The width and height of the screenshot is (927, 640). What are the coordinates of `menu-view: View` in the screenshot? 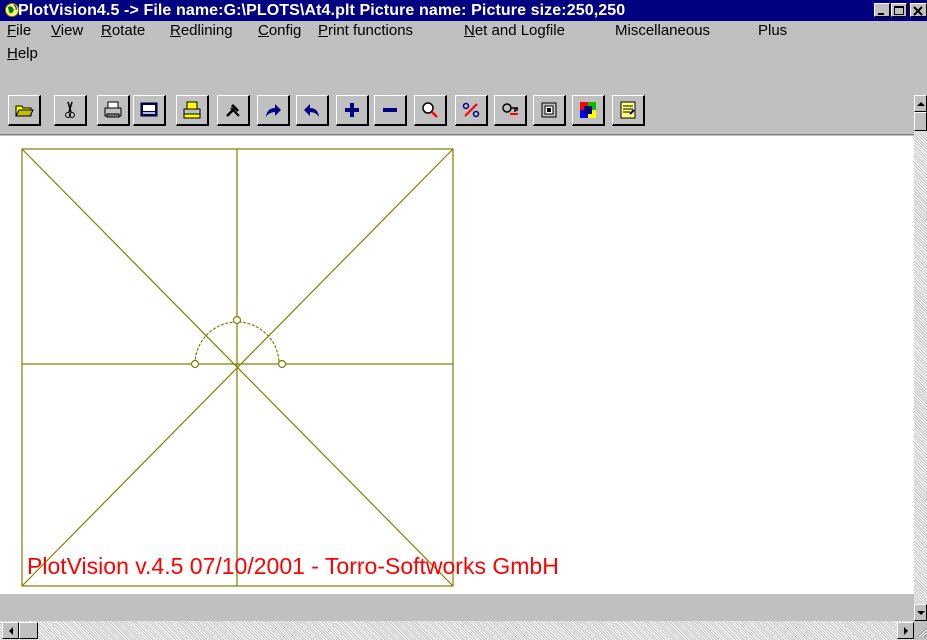 It's located at (67, 31).